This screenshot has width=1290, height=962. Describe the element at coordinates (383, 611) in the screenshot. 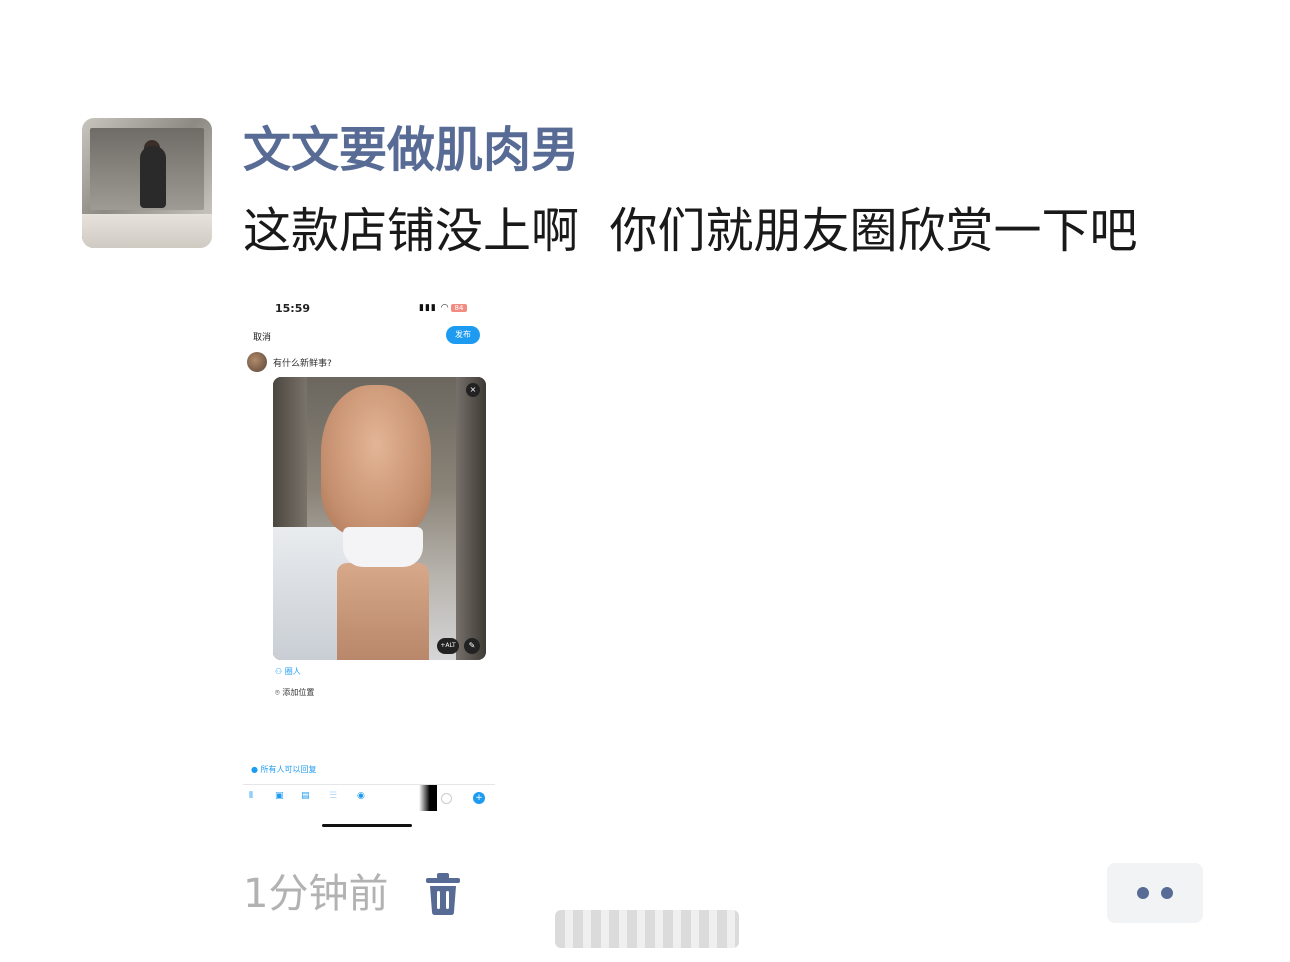

I see `photo-legs` at that location.